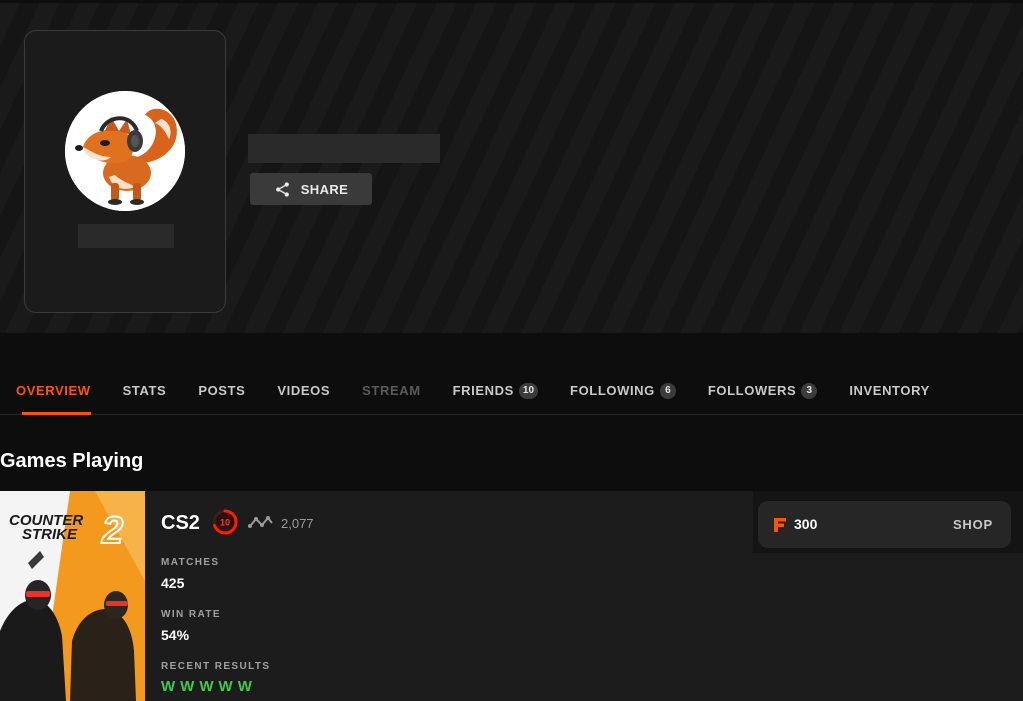 The width and height of the screenshot is (1023, 701). I want to click on tab-stats: STATS, so click(145, 390).